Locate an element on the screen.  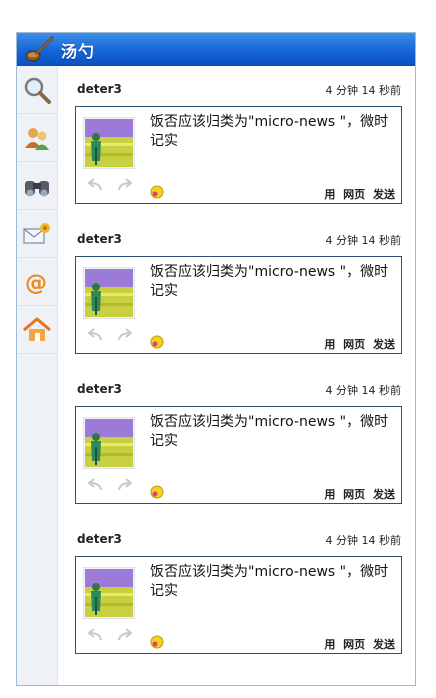
home-icon is located at coordinates (37, 329).